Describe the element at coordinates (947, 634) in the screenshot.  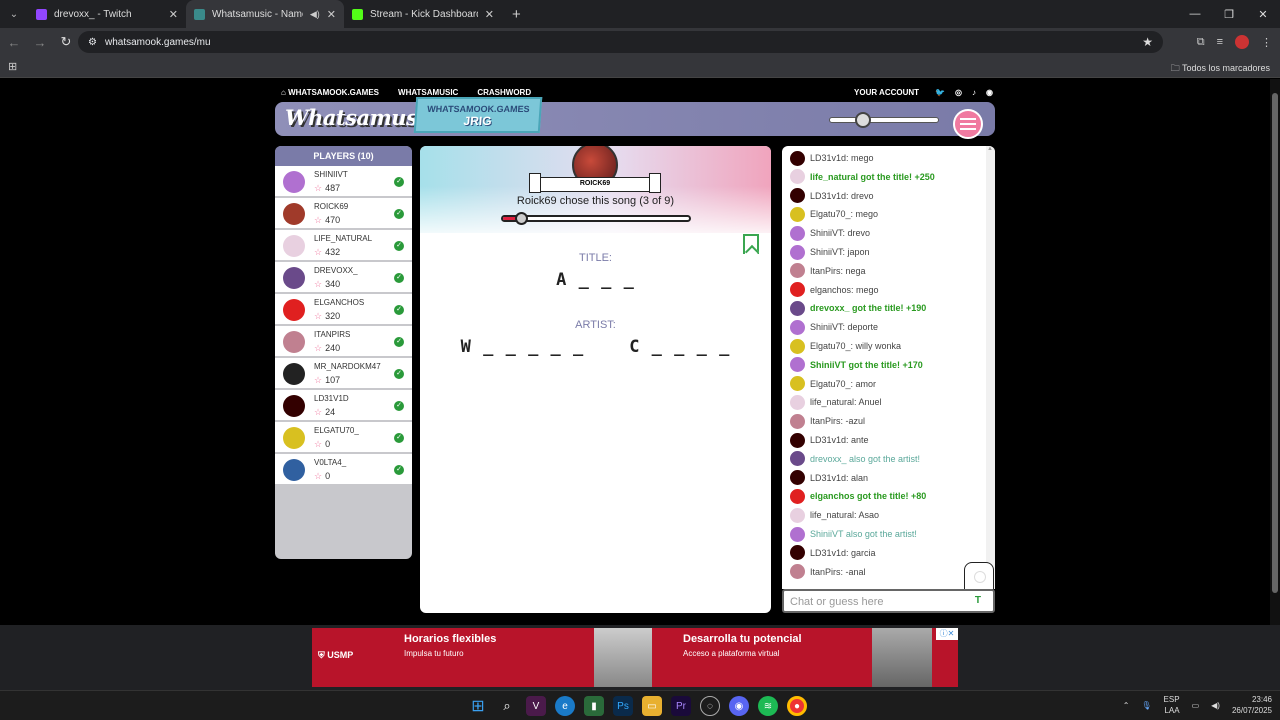
I see `ad-close-icon: ⓘ✕` at that location.